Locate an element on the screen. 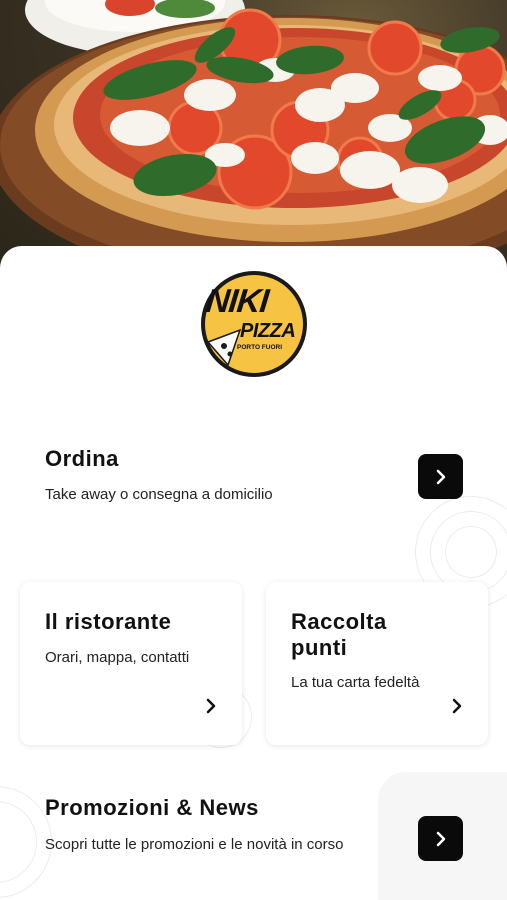 The image size is (507, 900). ordina-subtitle: Take away o consegna a domicilio is located at coordinates (159, 494).